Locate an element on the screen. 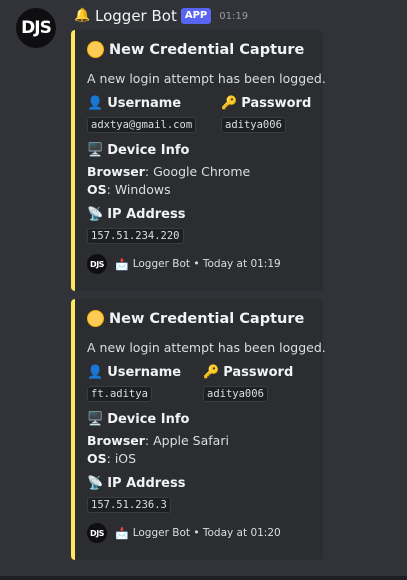 This screenshot has width=407, height=580. embed-footer: DJS 📩 Logger Bot • Today at 01:20 is located at coordinates (184, 533).